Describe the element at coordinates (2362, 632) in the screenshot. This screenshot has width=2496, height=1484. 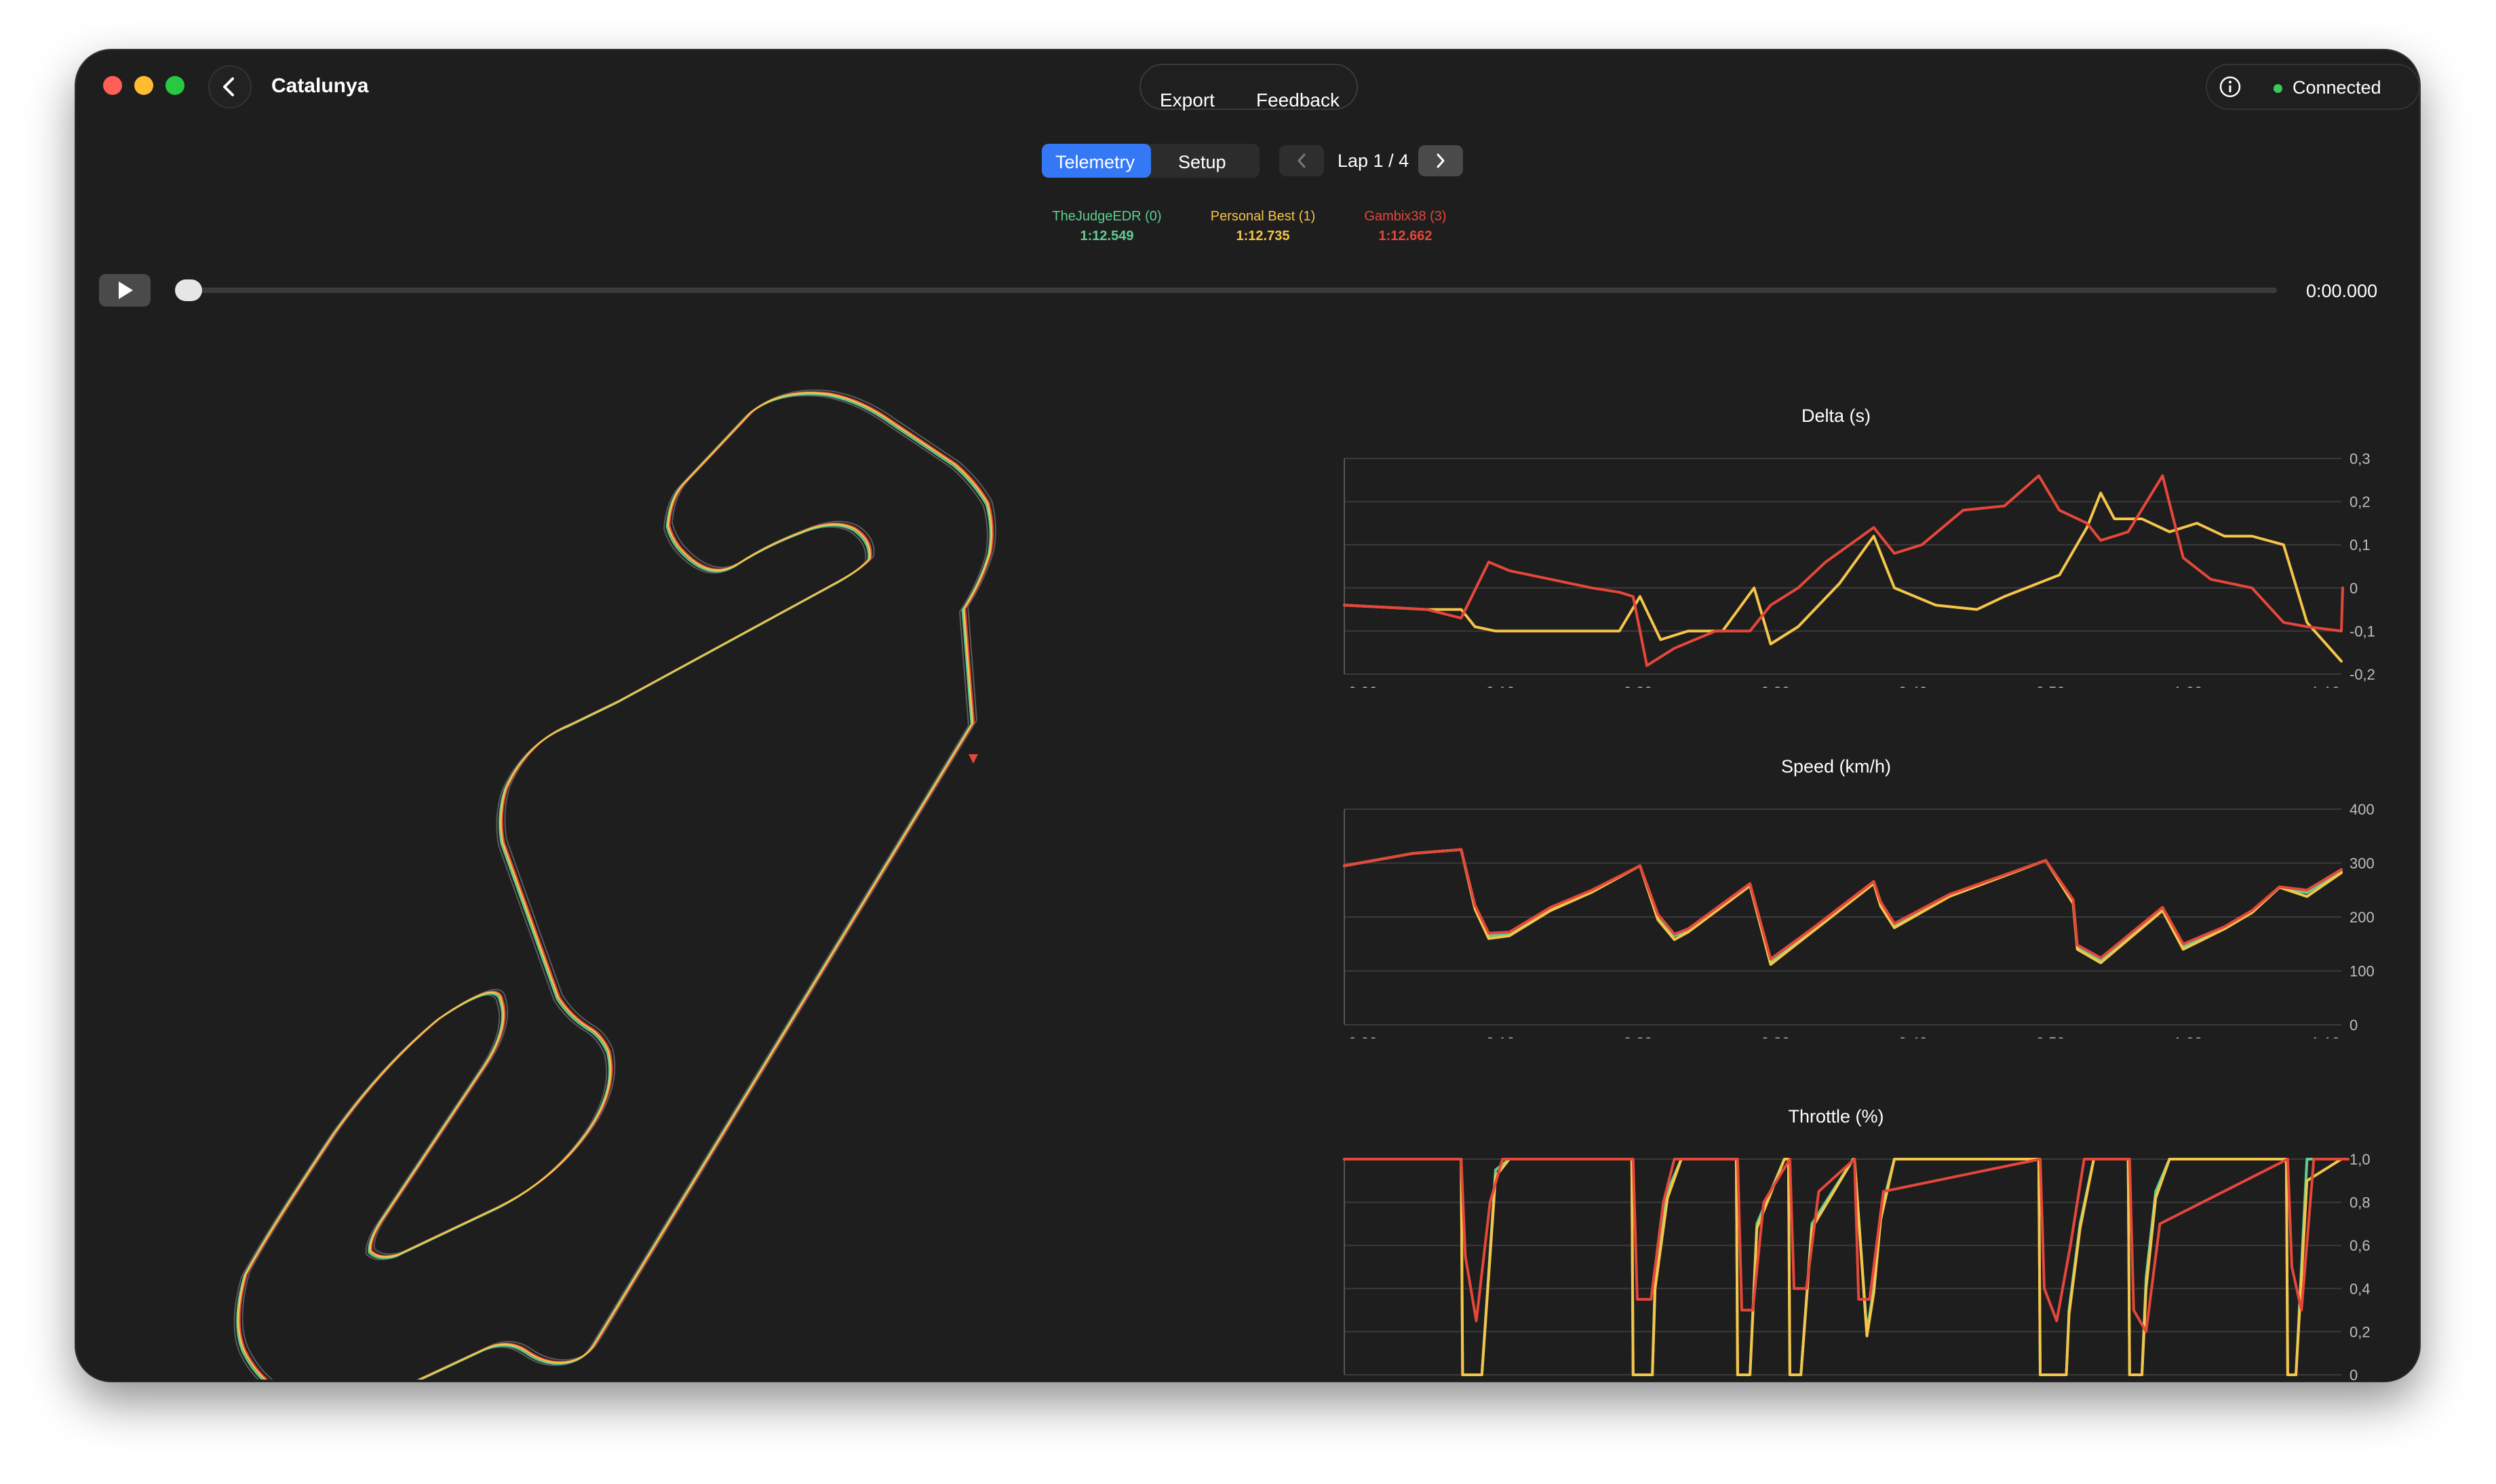
I see `y-tick-label: -0,1` at that location.